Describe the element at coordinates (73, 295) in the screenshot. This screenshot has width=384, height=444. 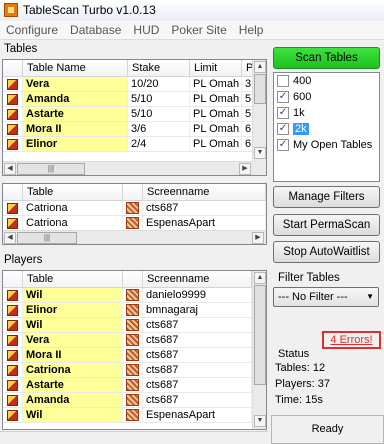
I see `player-table-cell: Wil` at that location.